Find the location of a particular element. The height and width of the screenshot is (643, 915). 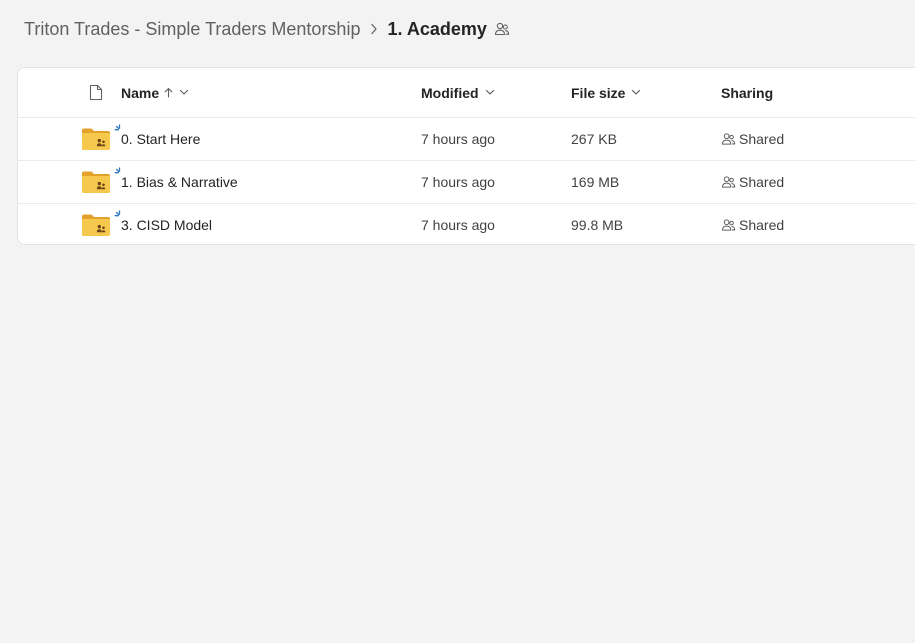

file-name: 3. CISD Model is located at coordinates (166, 225).